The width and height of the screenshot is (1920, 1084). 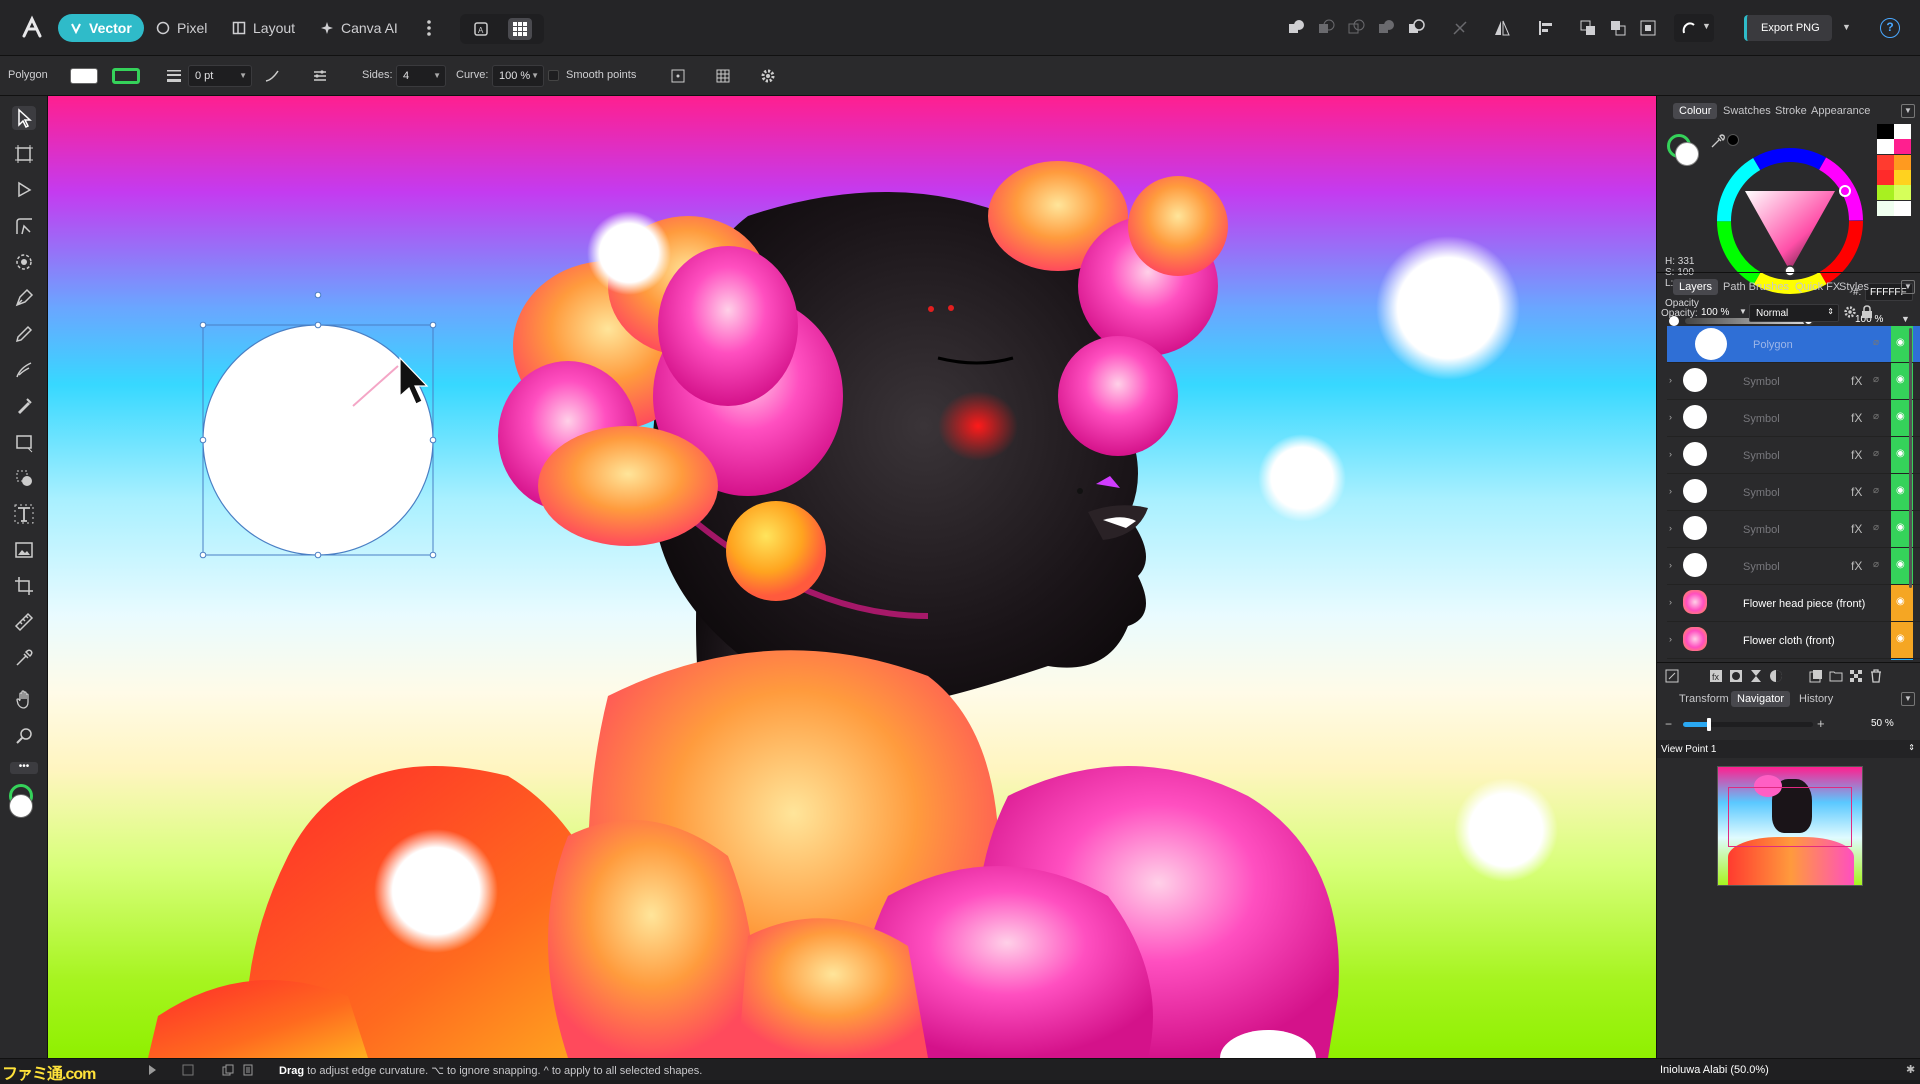 I want to click on pen-tool, so click(x=24, y=298).